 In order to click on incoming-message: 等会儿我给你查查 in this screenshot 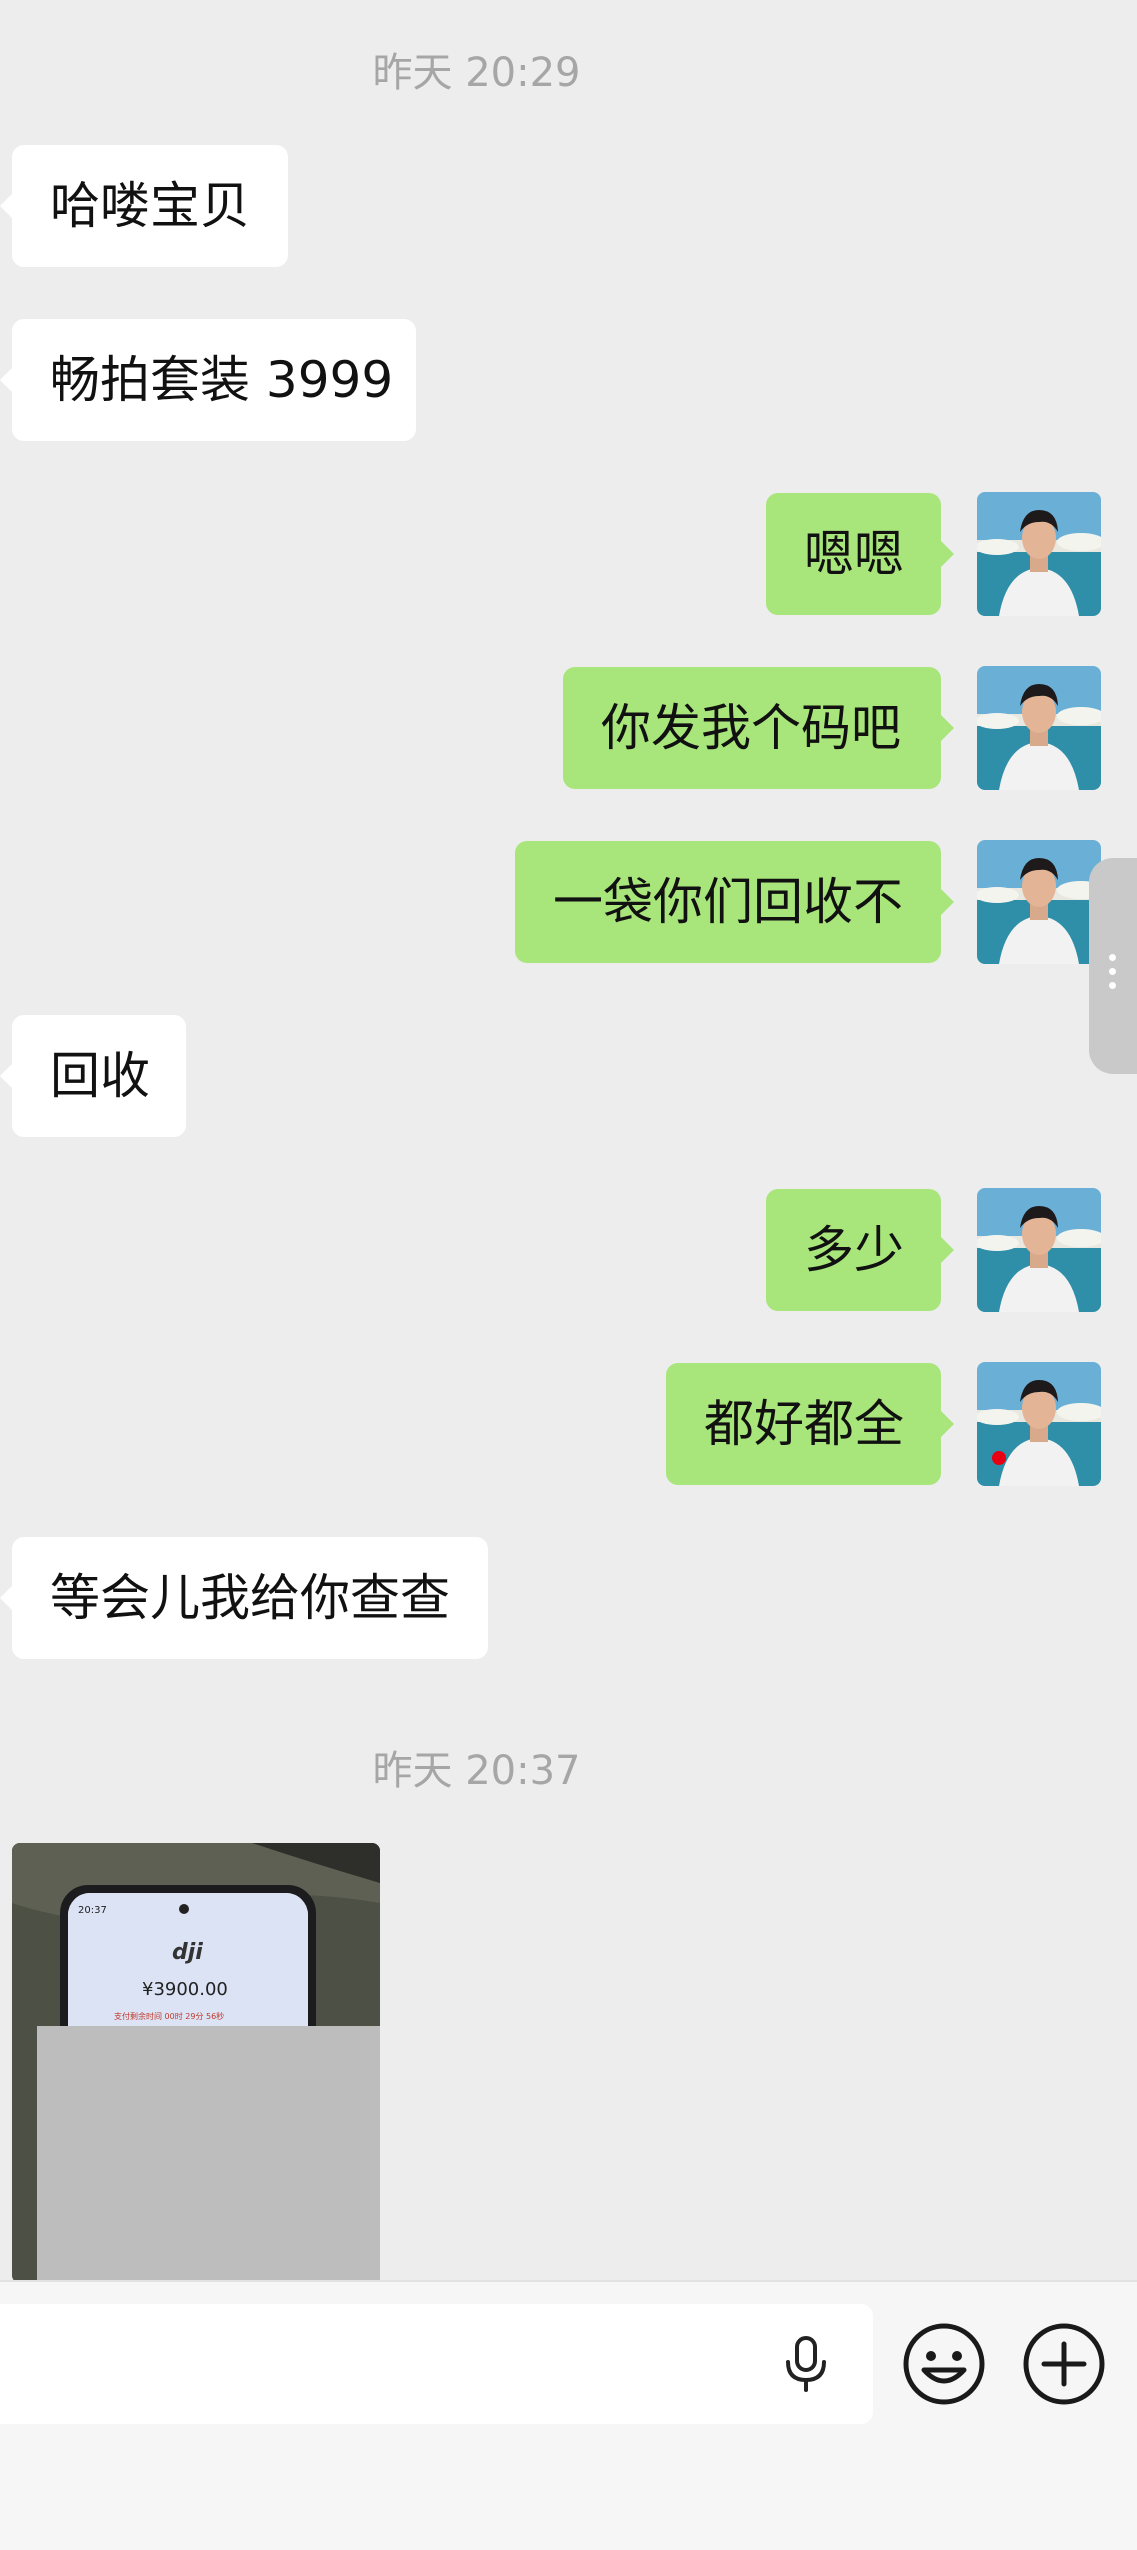, I will do `click(244, 1598)`.